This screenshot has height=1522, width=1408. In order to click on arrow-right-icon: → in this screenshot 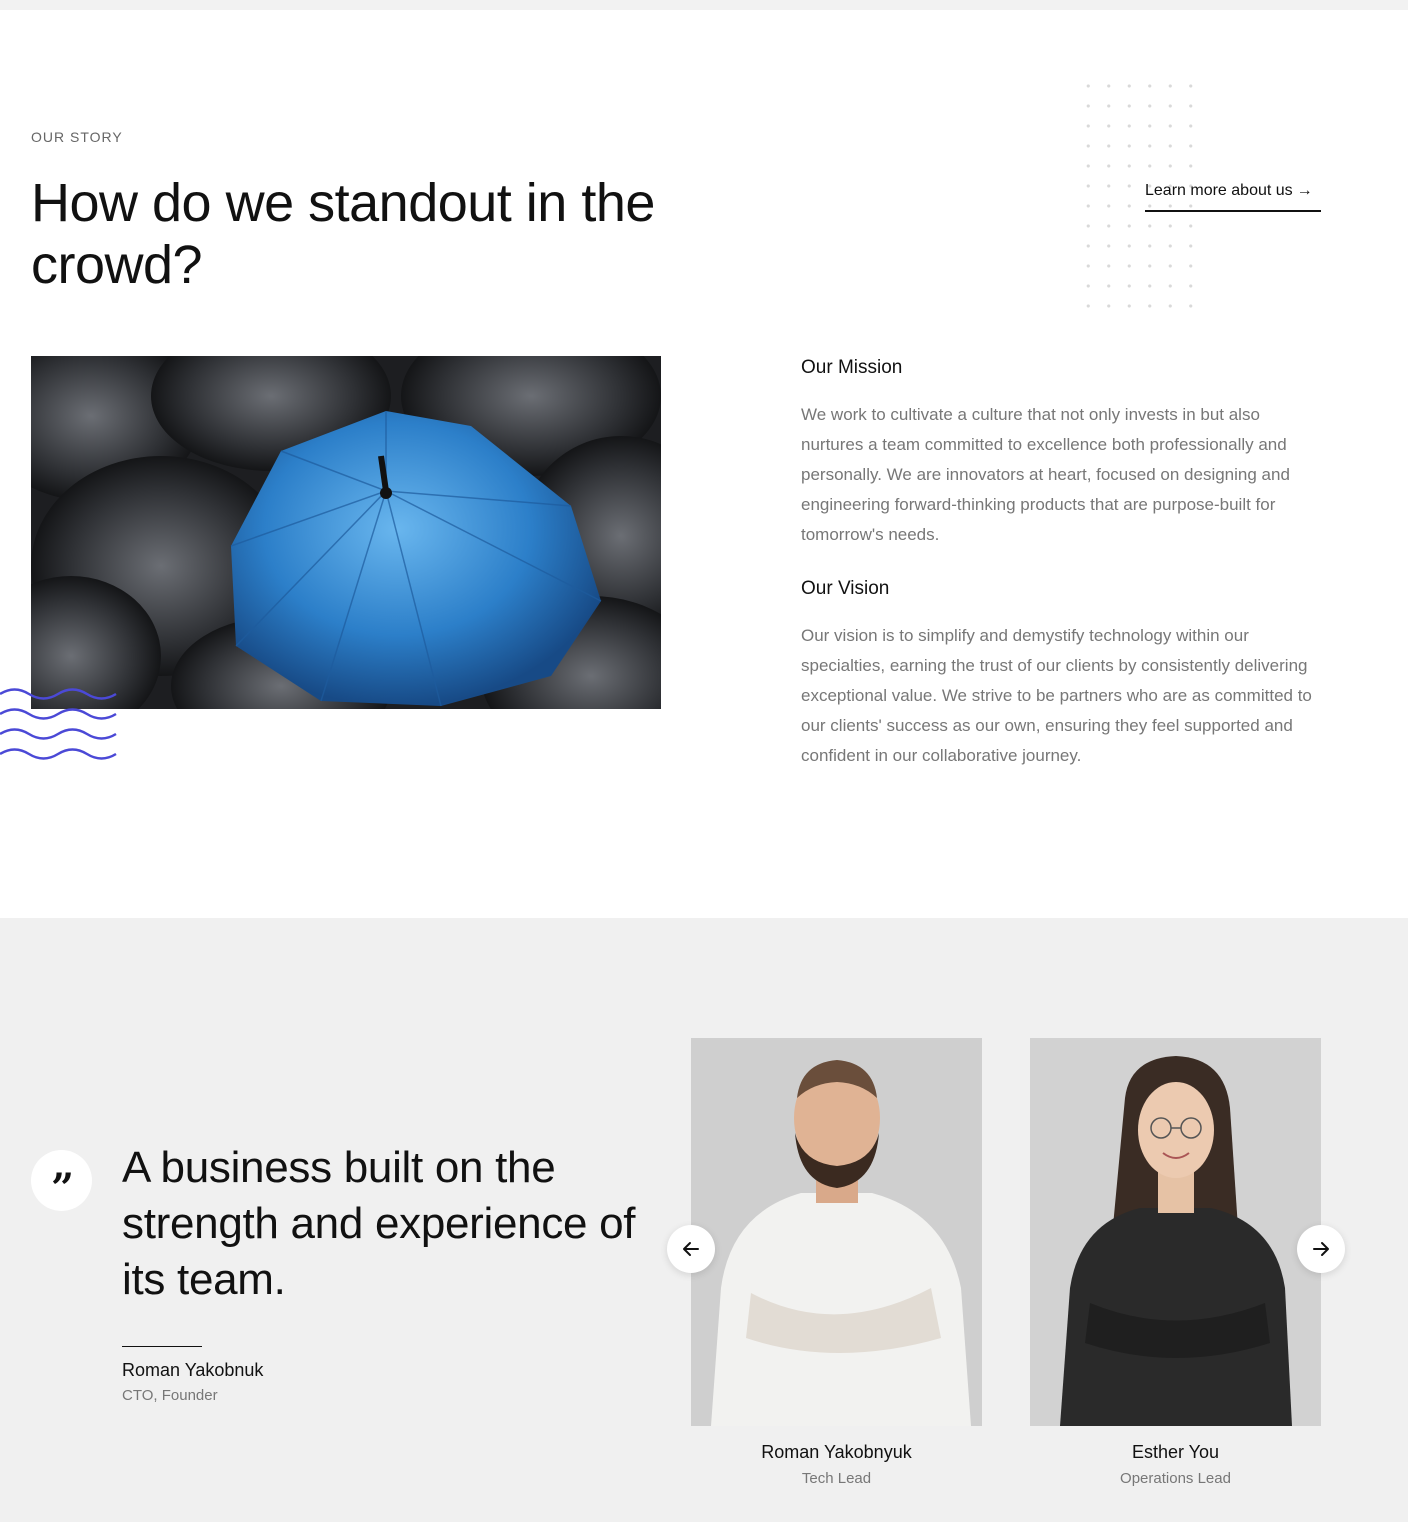, I will do `click(1304, 190)`.